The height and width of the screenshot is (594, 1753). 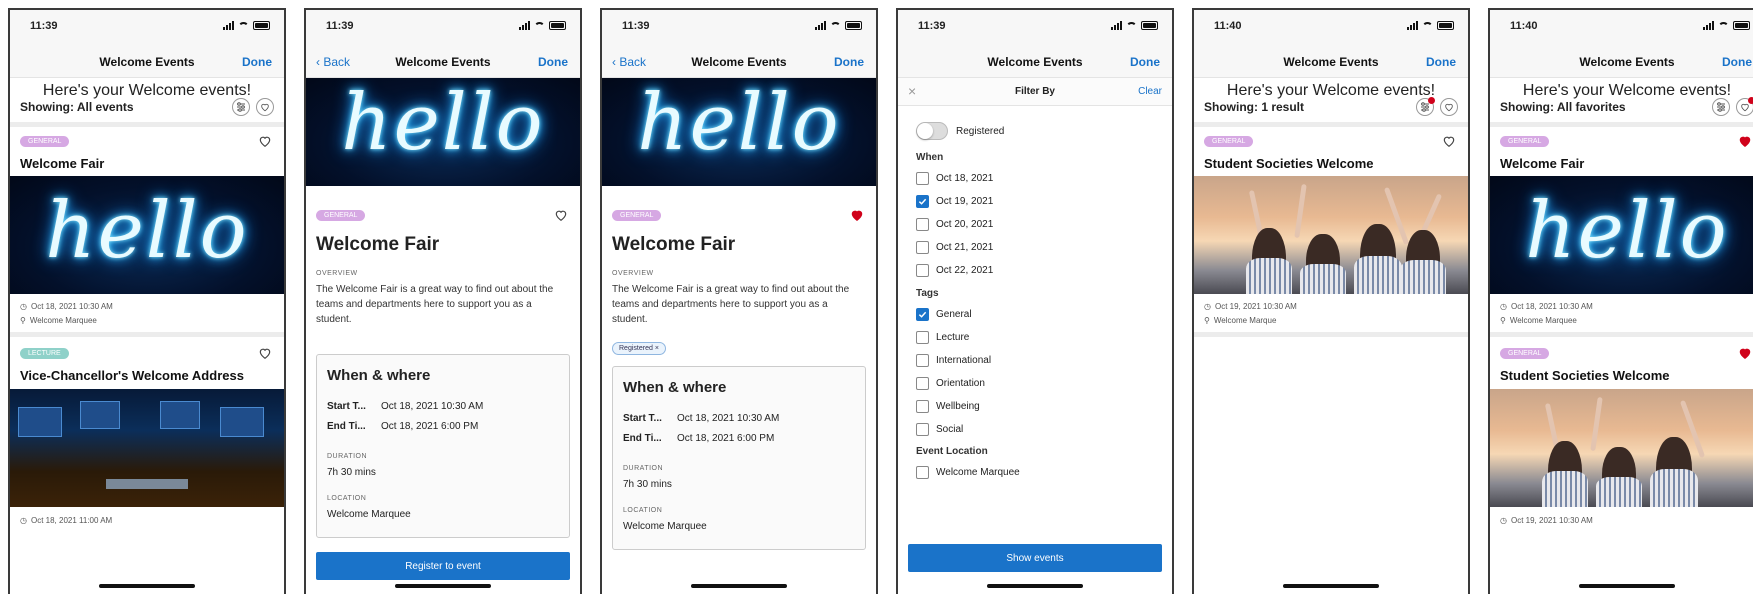 I want to click on tag-option: Orientation, so click(x=950, y=383).